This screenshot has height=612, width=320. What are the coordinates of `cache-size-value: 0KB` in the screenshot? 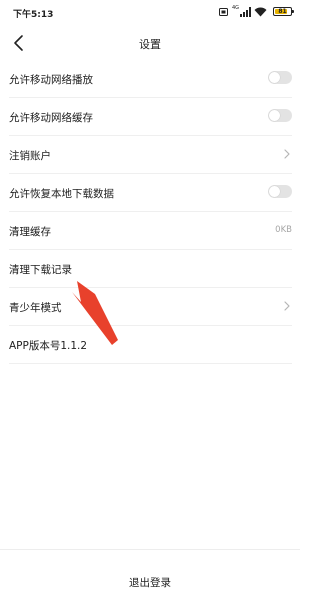 It's located at (283, 230).